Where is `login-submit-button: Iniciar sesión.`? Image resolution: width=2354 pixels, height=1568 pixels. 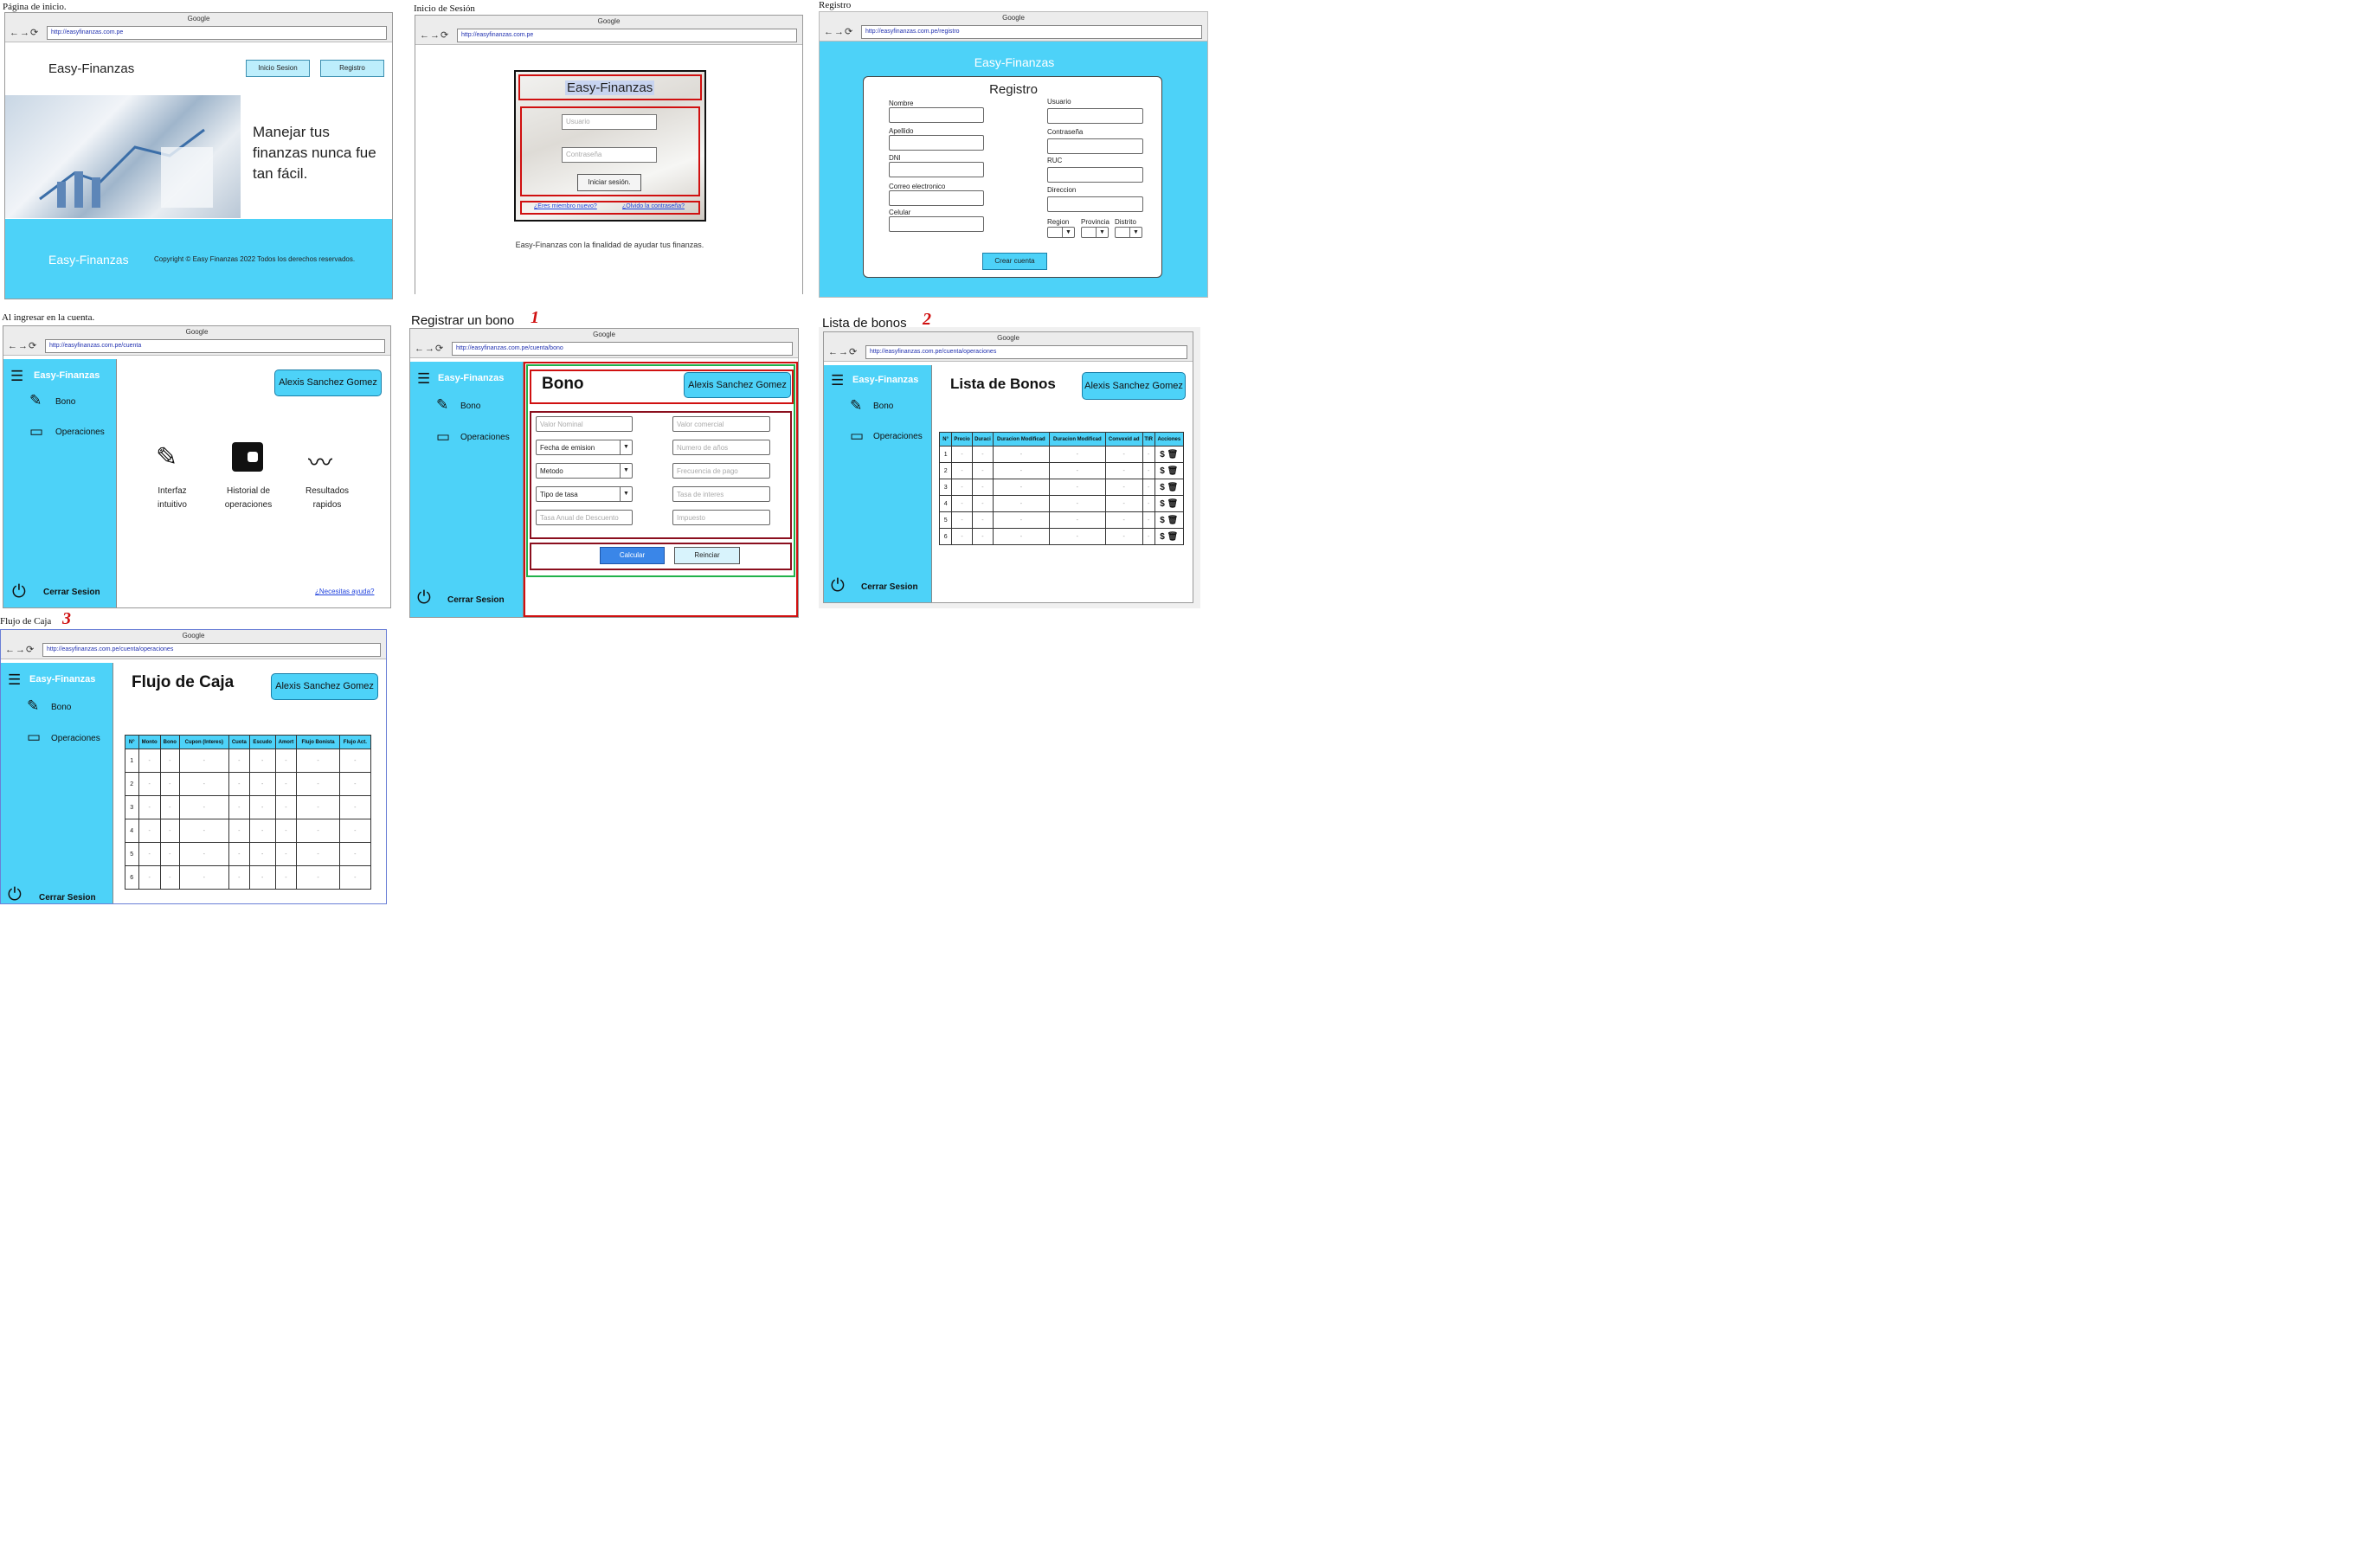 login-submit-button: Iniciar sesión. is located at coordinates (609, 182).